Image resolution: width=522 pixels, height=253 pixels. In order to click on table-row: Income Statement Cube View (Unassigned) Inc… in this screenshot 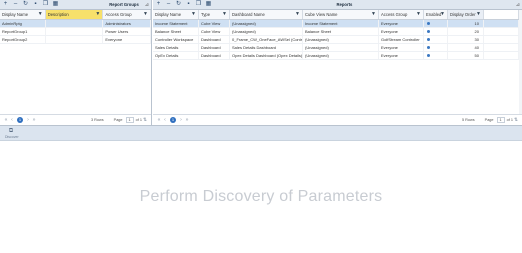, I will do `click(337, 24)`.